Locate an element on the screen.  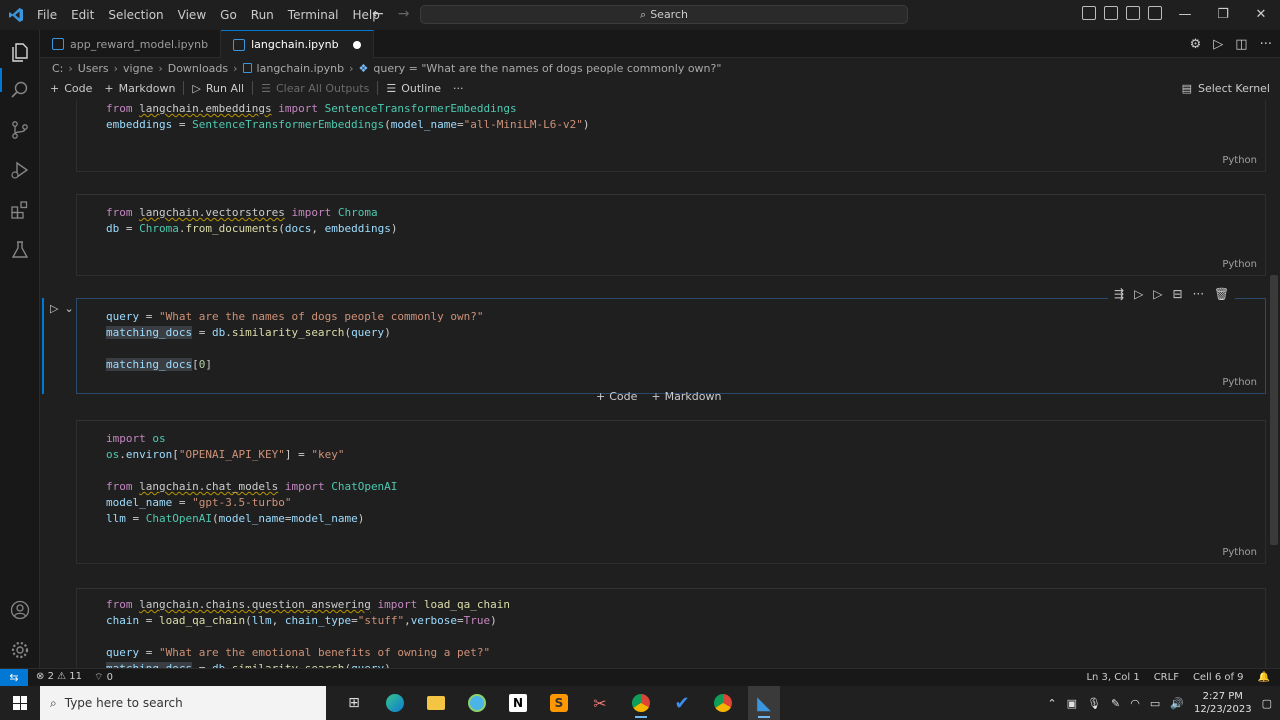
more-toolbar-button: ··· is located at coordinates (458, 88).